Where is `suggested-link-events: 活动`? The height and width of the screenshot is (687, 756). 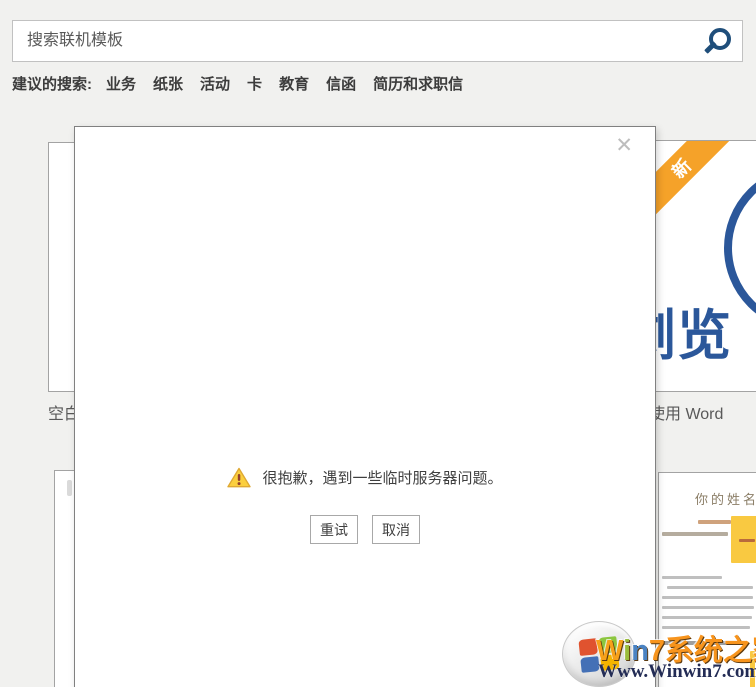 suggested-link-events: 活动 is located at coordinates (215, 83).